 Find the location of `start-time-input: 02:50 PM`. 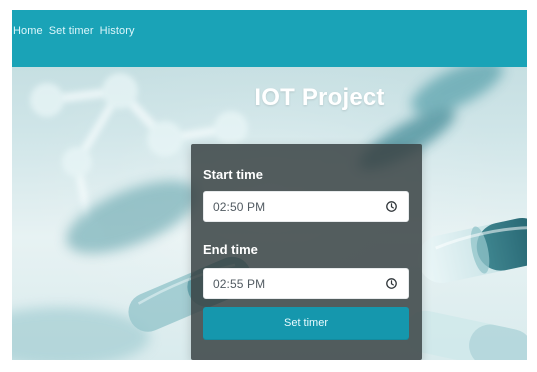

start-time-input: 02:50 PM is located at coordinates (306, 206).